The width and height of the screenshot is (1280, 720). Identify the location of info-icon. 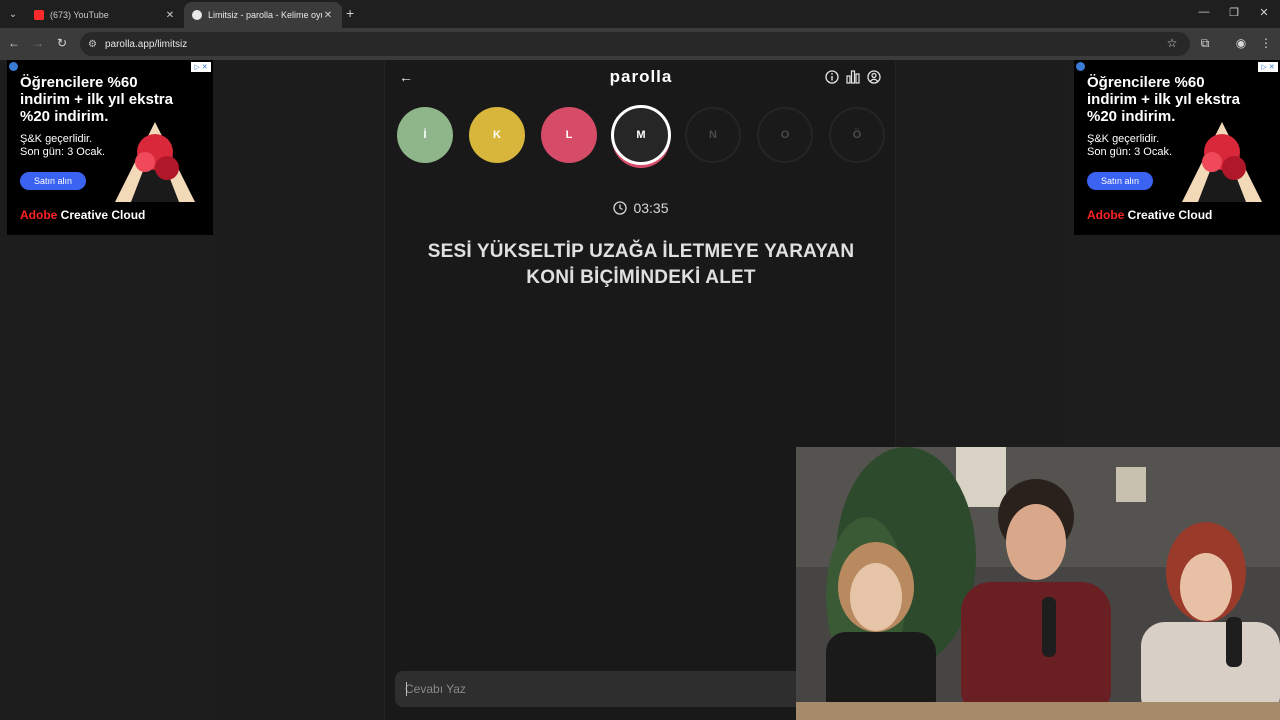
(832, 77).